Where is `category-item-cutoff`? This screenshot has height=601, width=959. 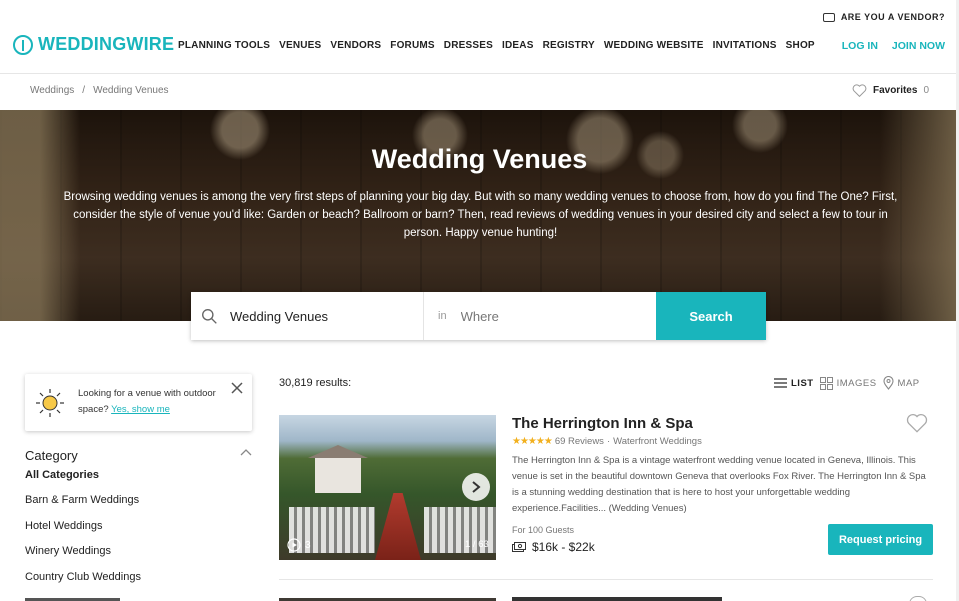 category-item-cutoff is located at coordinates (75, 599).